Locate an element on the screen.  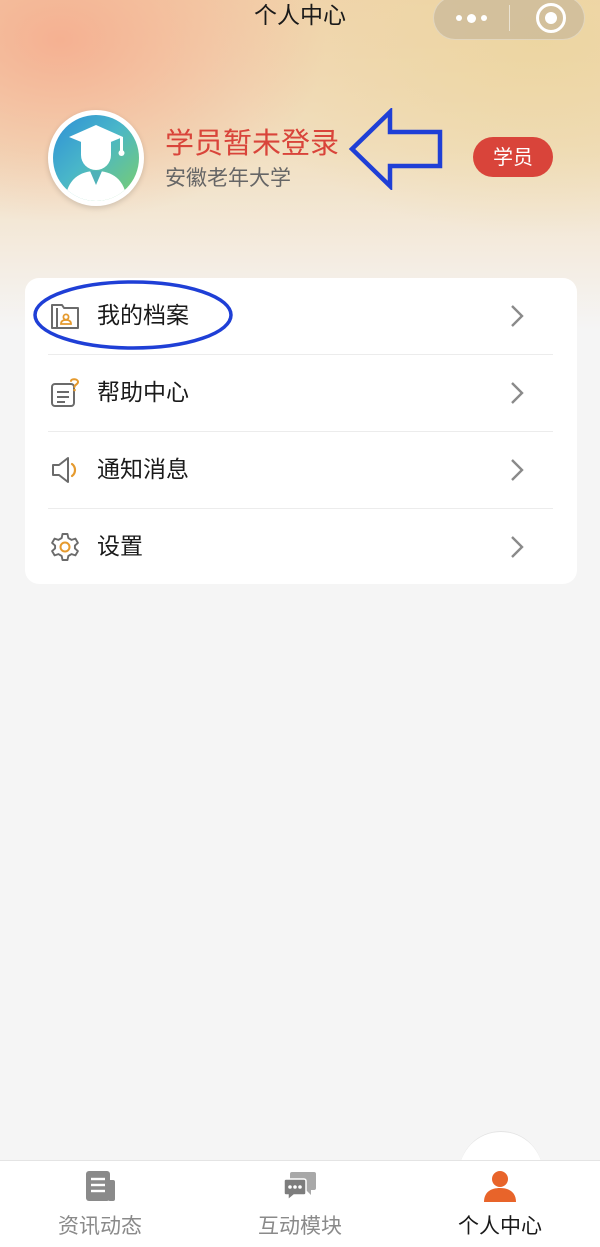
news-icon is located at coordinates (100, 1186).